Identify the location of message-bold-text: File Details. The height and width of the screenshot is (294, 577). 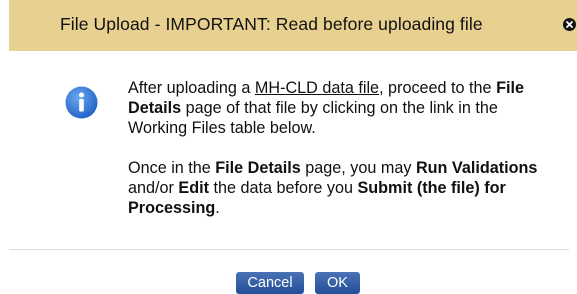
(258, 168).